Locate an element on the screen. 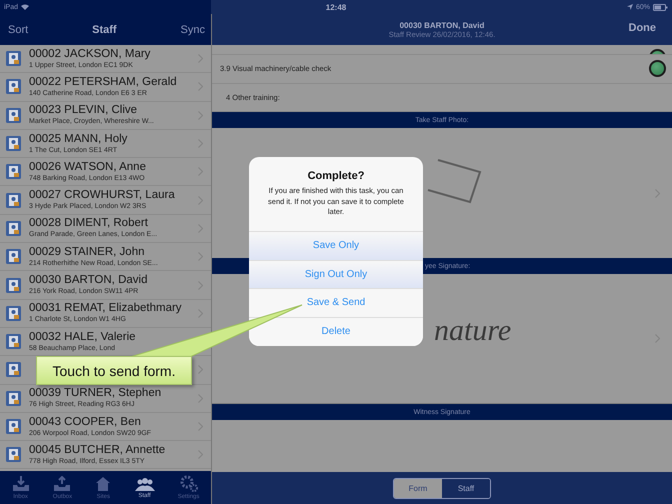 Image resolution: width=672 pixels, height=504 pixels. staff-name: 00002 JACKSON, Mary is located at coordinates (90, 54).